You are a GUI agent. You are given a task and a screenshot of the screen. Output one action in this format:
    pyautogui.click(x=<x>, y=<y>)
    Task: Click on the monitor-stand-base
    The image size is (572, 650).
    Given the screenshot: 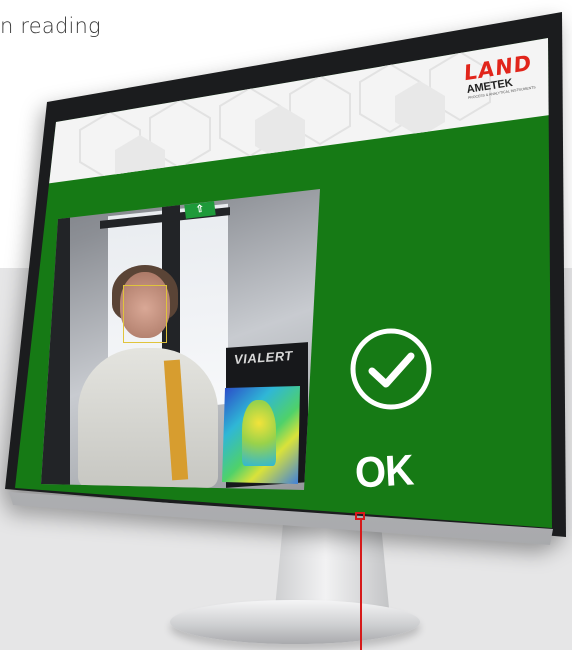 What is the action you would take?
    pyautogui.click(x=295, y=622)
    